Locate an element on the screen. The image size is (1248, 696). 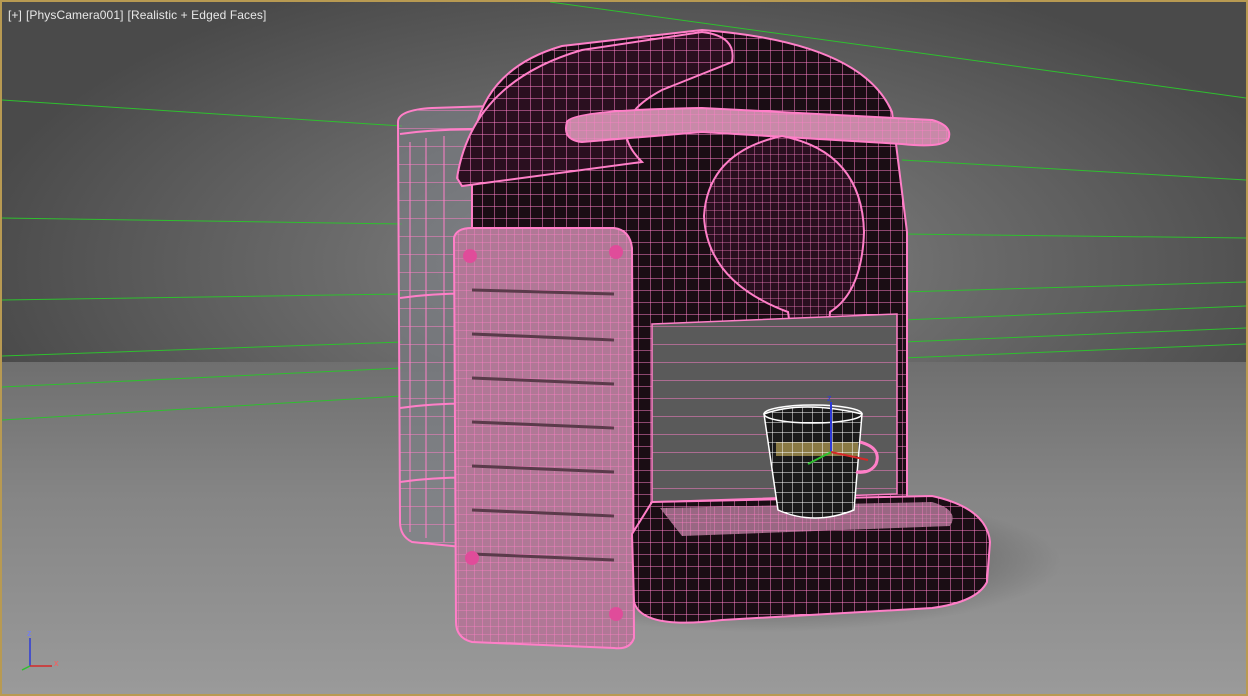
gizmo-z-label: z is located at coordinates (29, 633).